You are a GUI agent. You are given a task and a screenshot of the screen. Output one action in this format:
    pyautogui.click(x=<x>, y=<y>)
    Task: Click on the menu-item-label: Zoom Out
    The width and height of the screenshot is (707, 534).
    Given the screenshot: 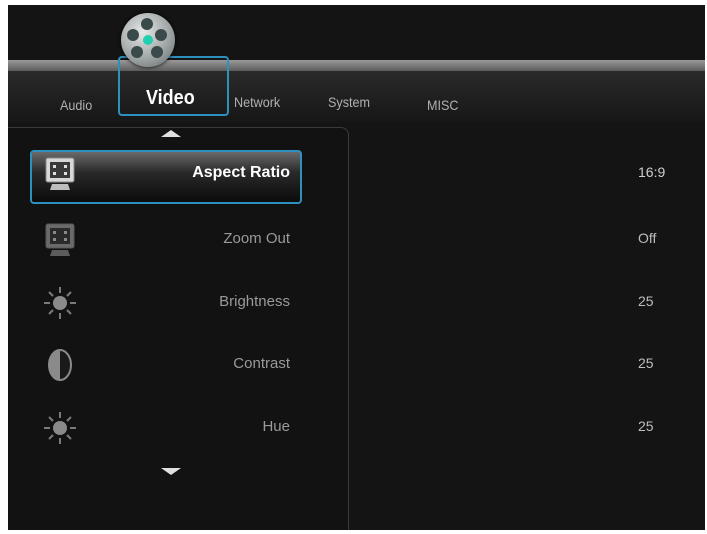 What is the action you would take?
    pyautogui.click(x=256, y=238)
    